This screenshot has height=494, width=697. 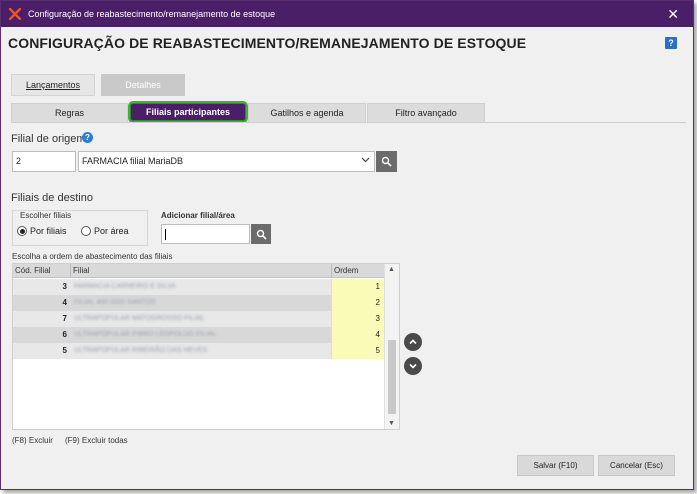 What do you see at coordinates (64, 318) in the screenshot?
I see `cell-cod: 7` at bounding box center [64, 318].